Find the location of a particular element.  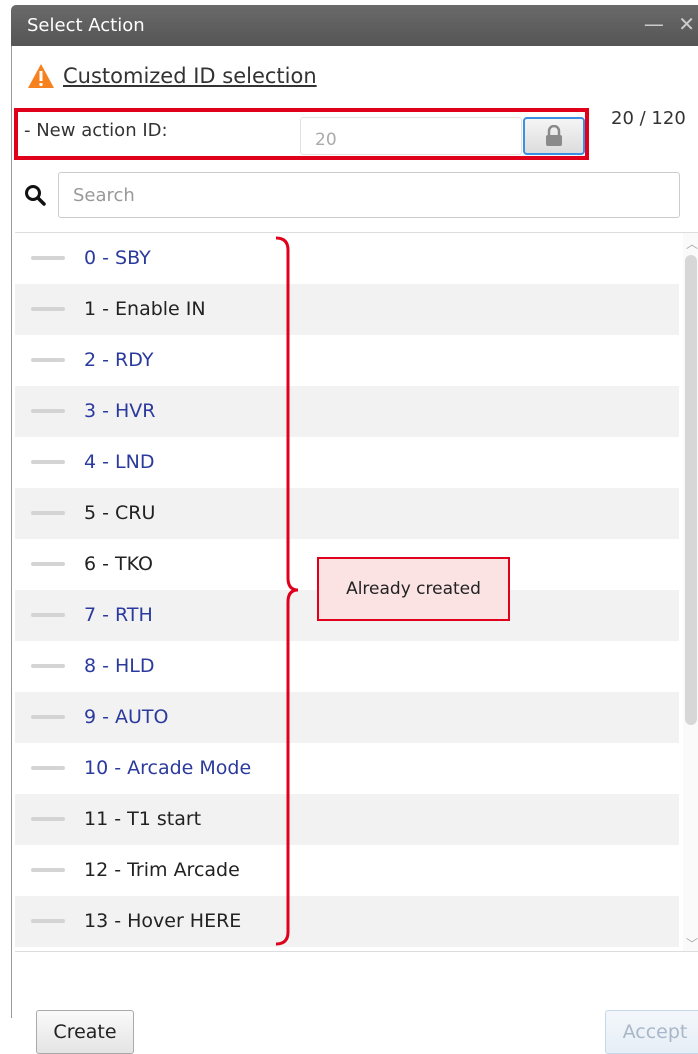

already-created-callout: Already created is located at coordinates (413, 589).